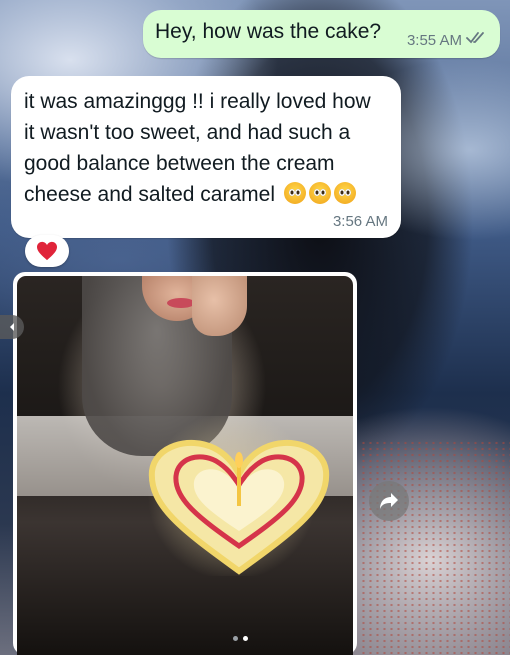 Image resolution: width=510 pixels, height=655 pixels. I want to click on wallpaper-texture, so click(435, 547).